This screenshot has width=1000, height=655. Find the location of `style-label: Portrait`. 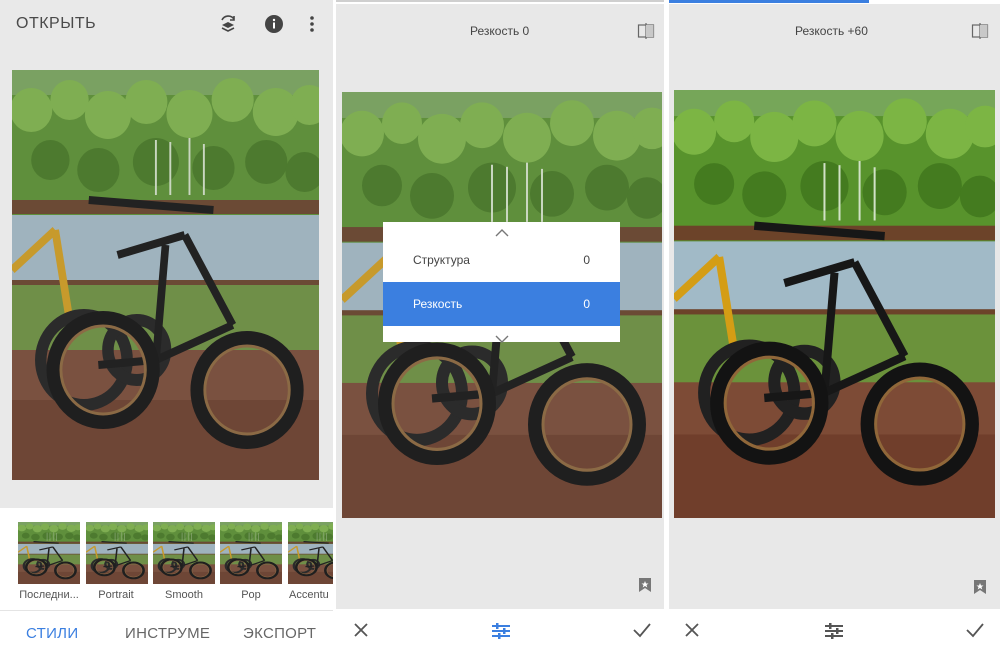

style-label: Portrait is located at coordinates (116, 595).